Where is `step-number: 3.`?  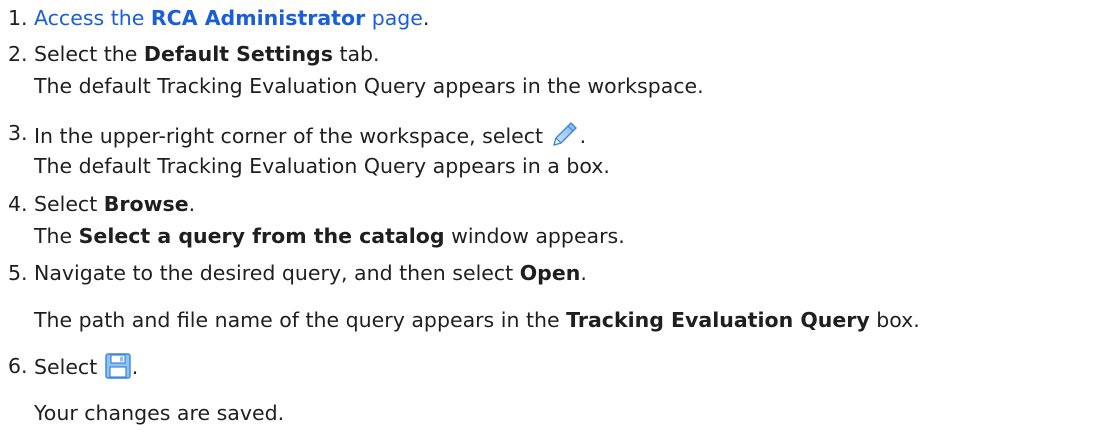 step-number: 3. is located at coordinates (18, 133).